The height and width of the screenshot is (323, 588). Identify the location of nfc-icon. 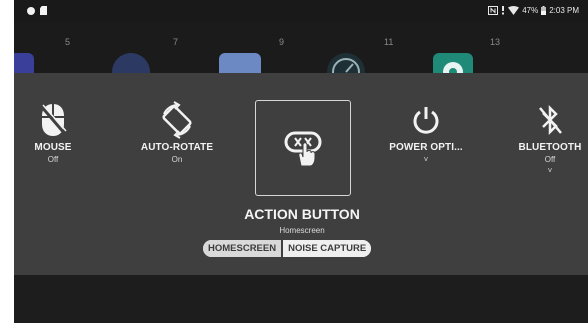
(493, 10).